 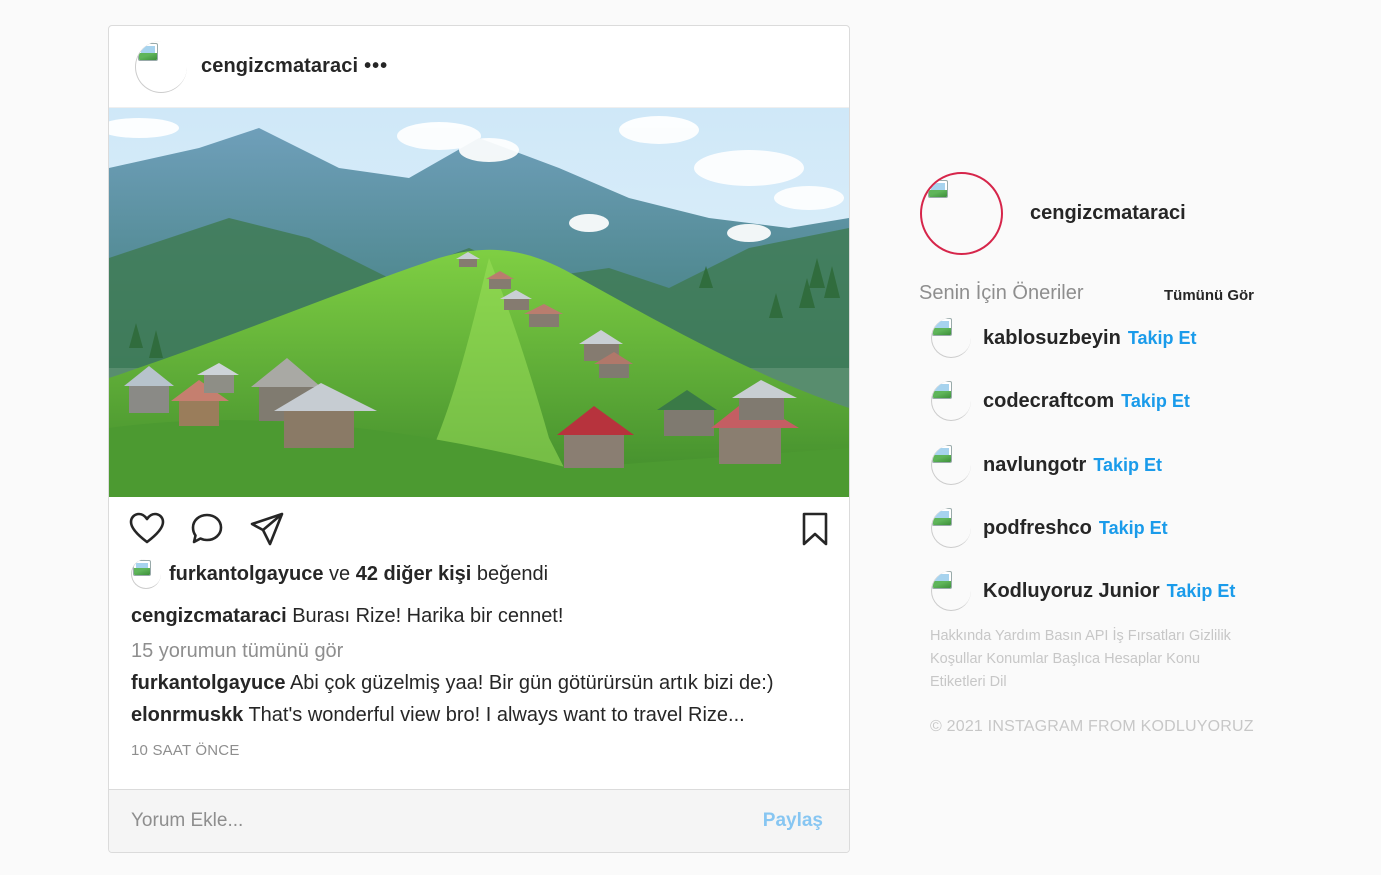 What do you see at coordinates (1063, 636) in the screenshot?
I see `footer-link-press: Basın` at bounding box center [1063, 636].